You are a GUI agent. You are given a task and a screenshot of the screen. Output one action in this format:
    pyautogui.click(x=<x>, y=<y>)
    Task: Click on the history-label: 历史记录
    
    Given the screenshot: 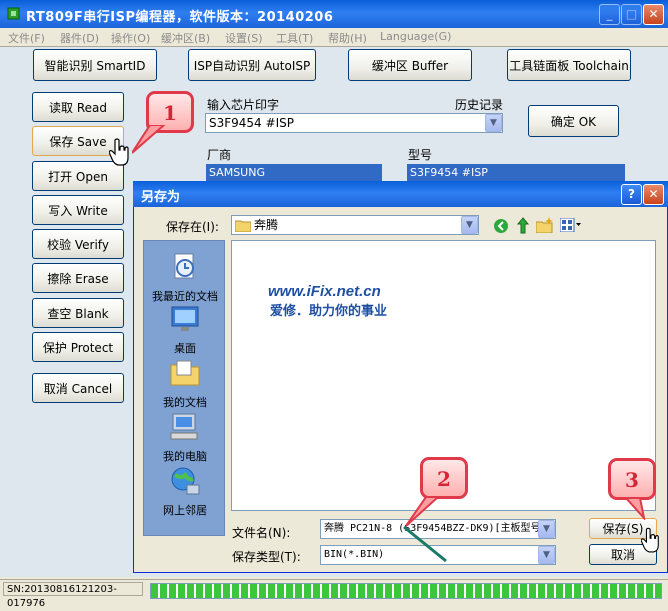 What is the action you would take?
    pyautogui.click(x=479, y=105)
    